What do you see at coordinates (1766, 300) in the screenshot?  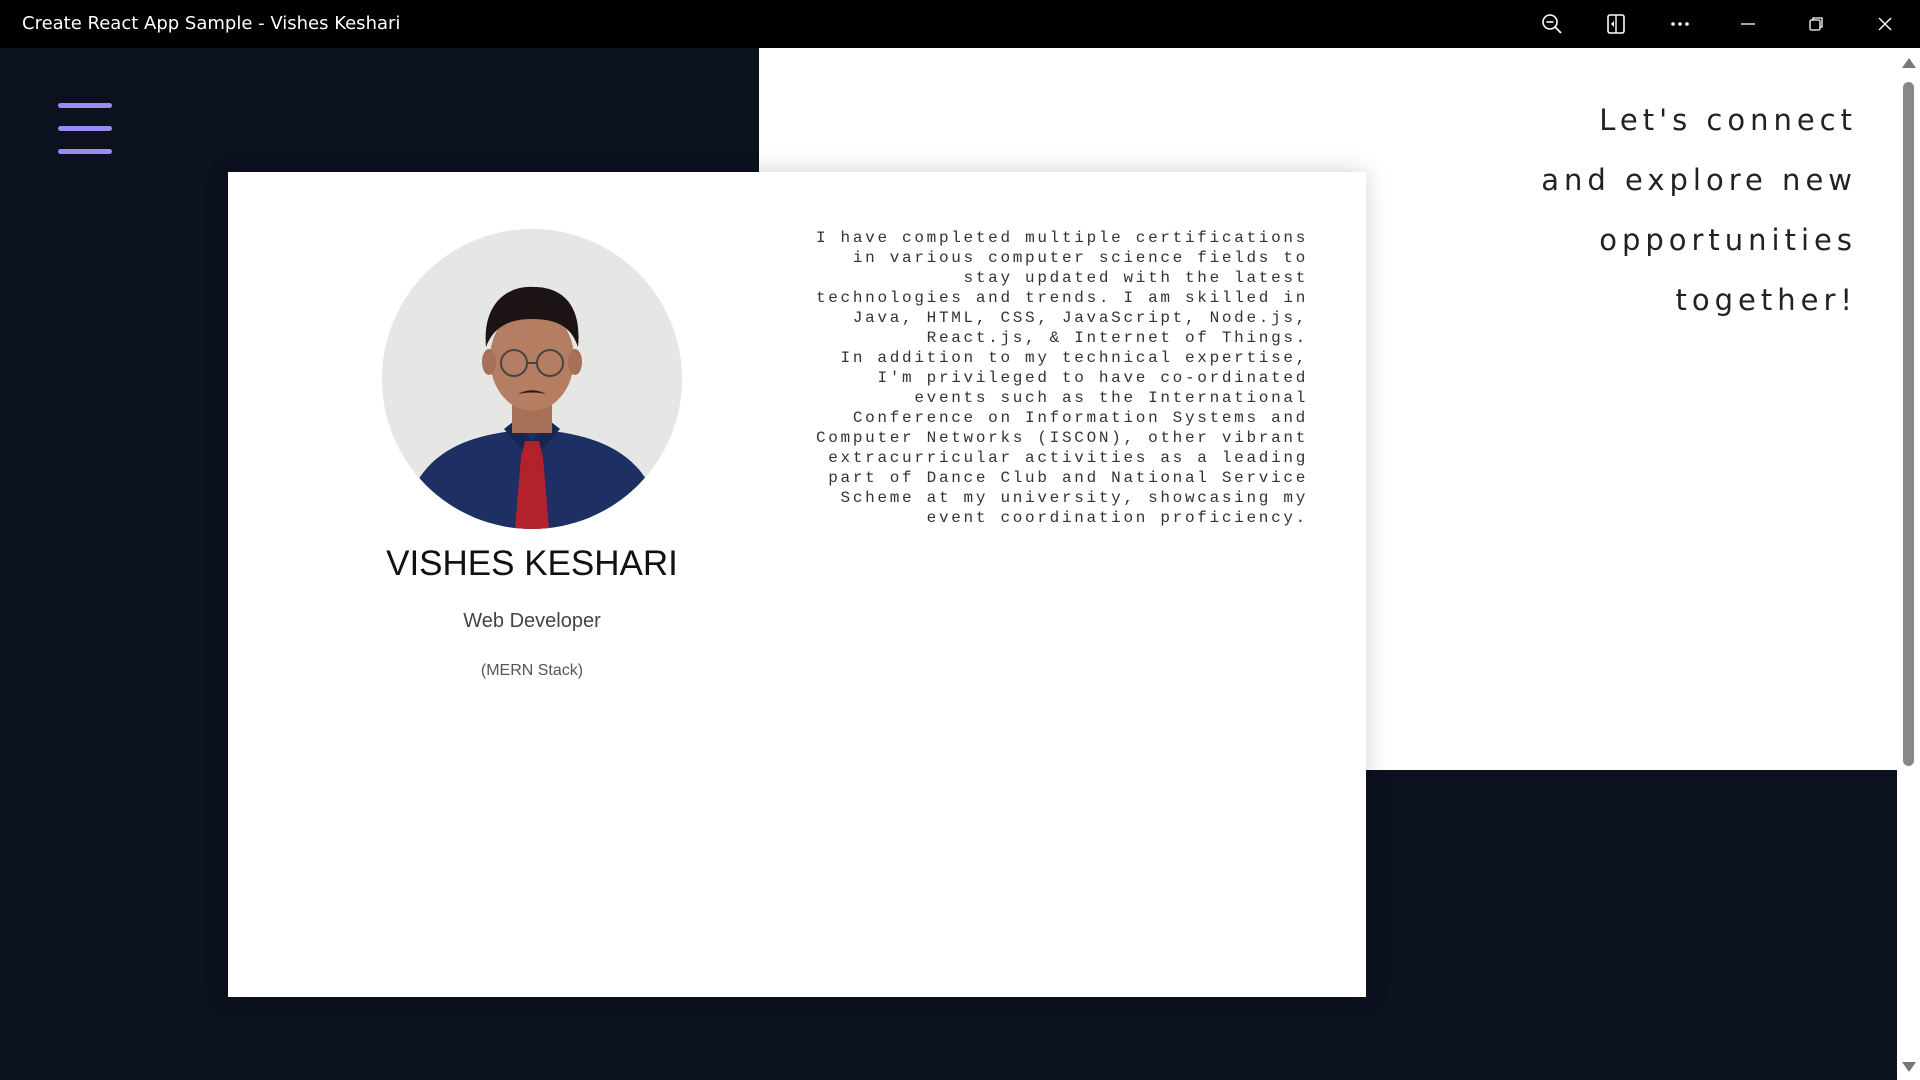 I see `connect-line: together!` at bounding box center [1766, 300].